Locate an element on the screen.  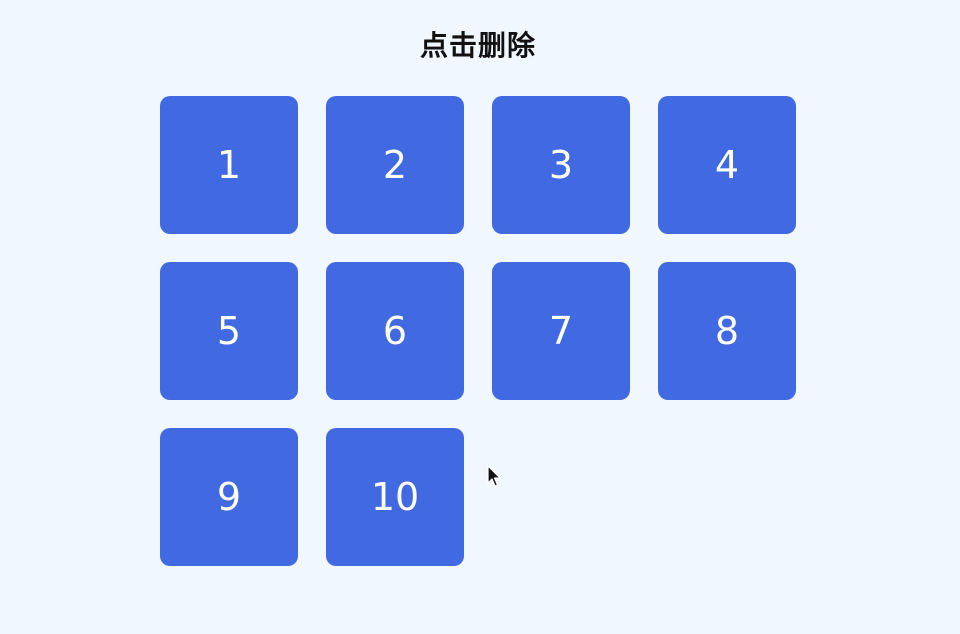
tile-2: 2 is located at coordinates (395, 165).